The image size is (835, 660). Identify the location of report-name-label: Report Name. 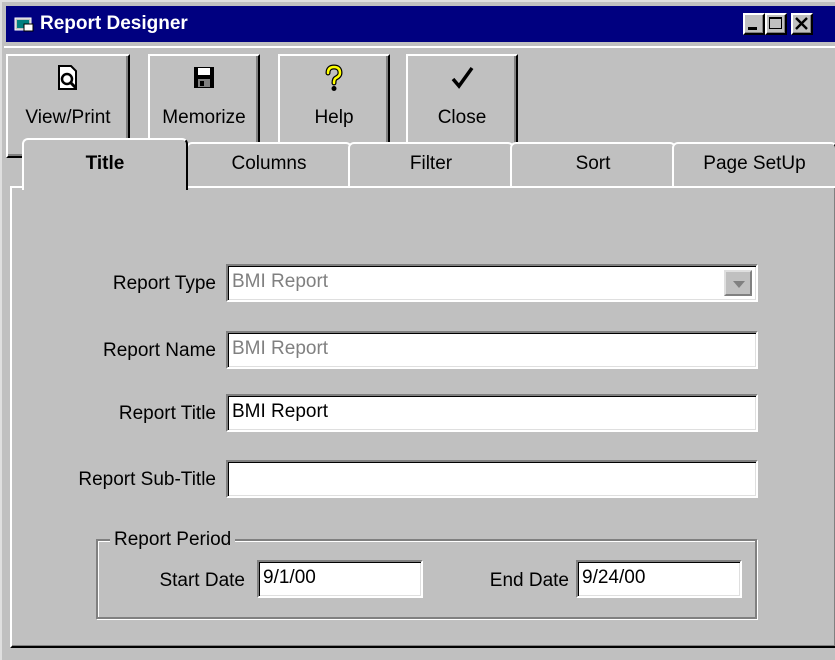
(159, 350).